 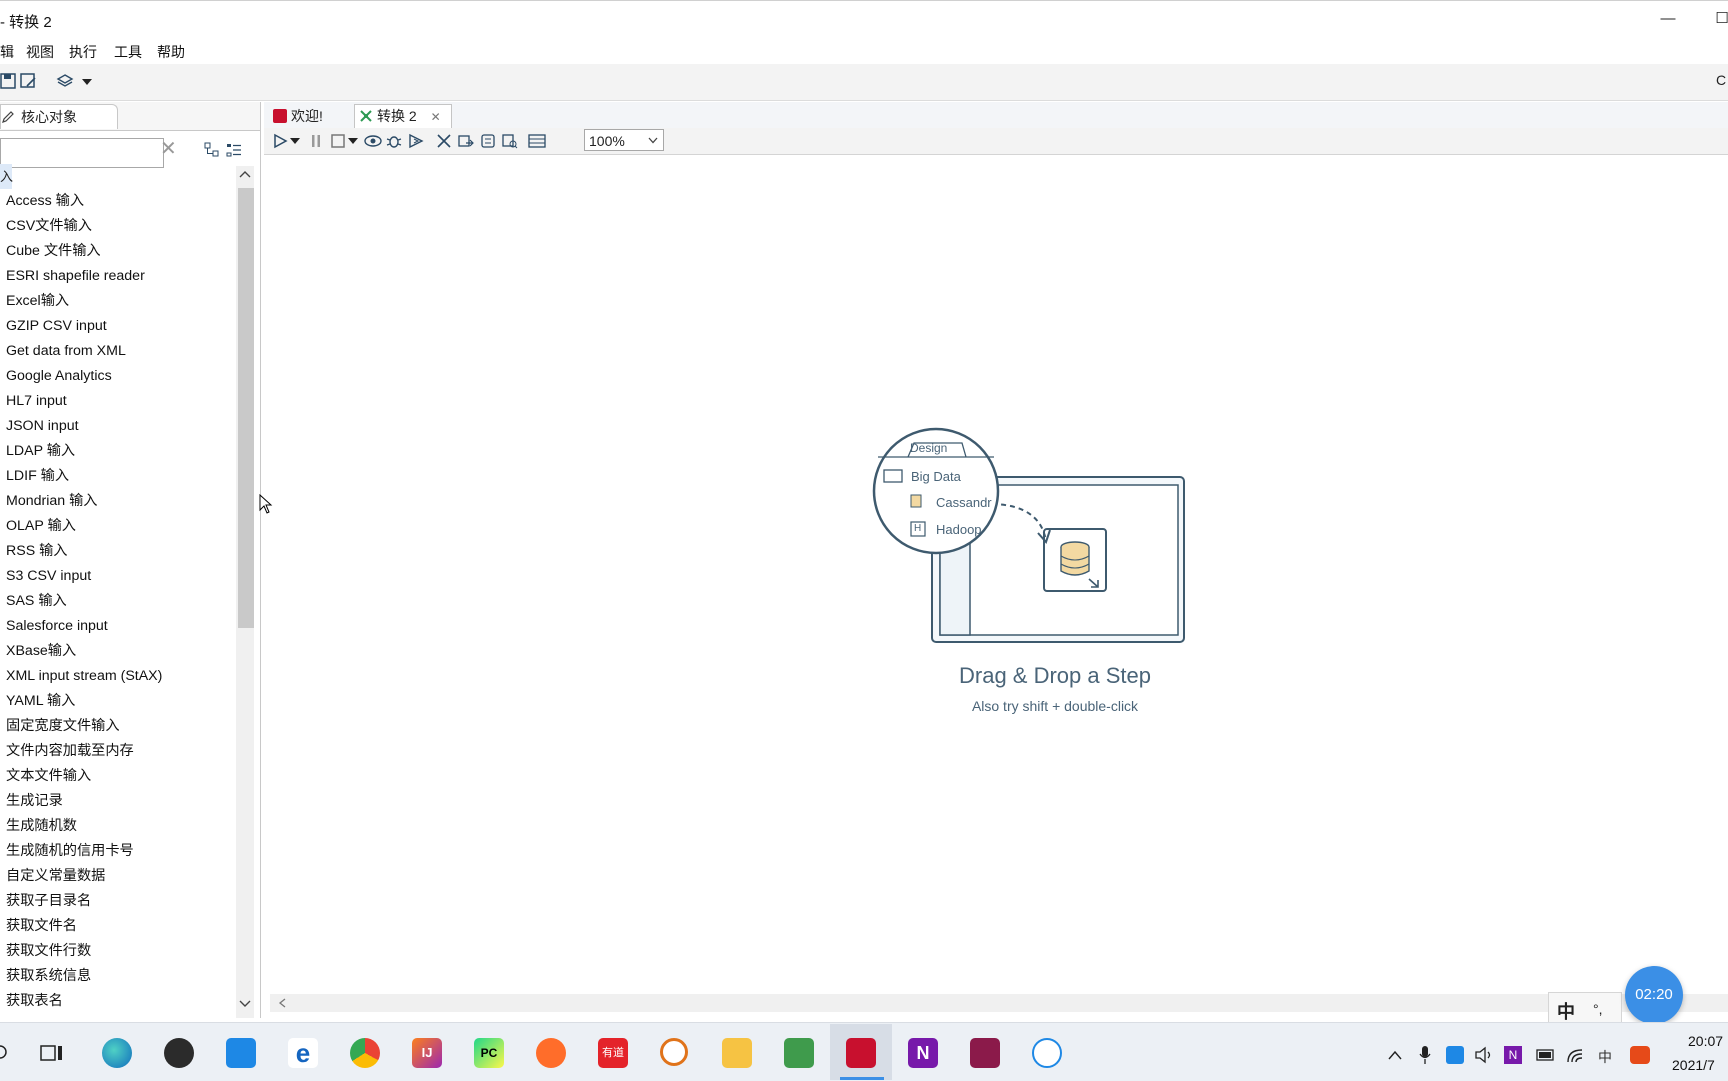 I want to click on step-list-item: LDIF 输入, so click(x=118, y=476).